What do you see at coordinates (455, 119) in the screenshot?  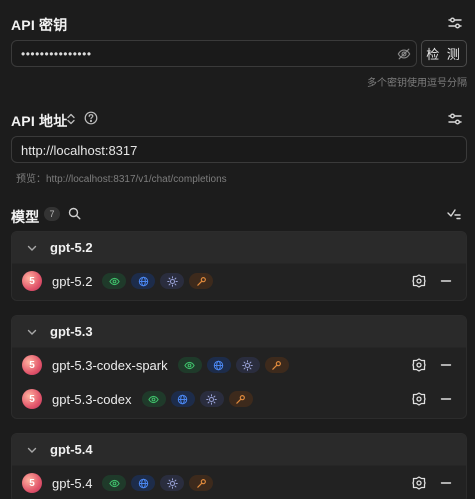 I see `api-address-settings-icon` at bounding box center [455, 119].